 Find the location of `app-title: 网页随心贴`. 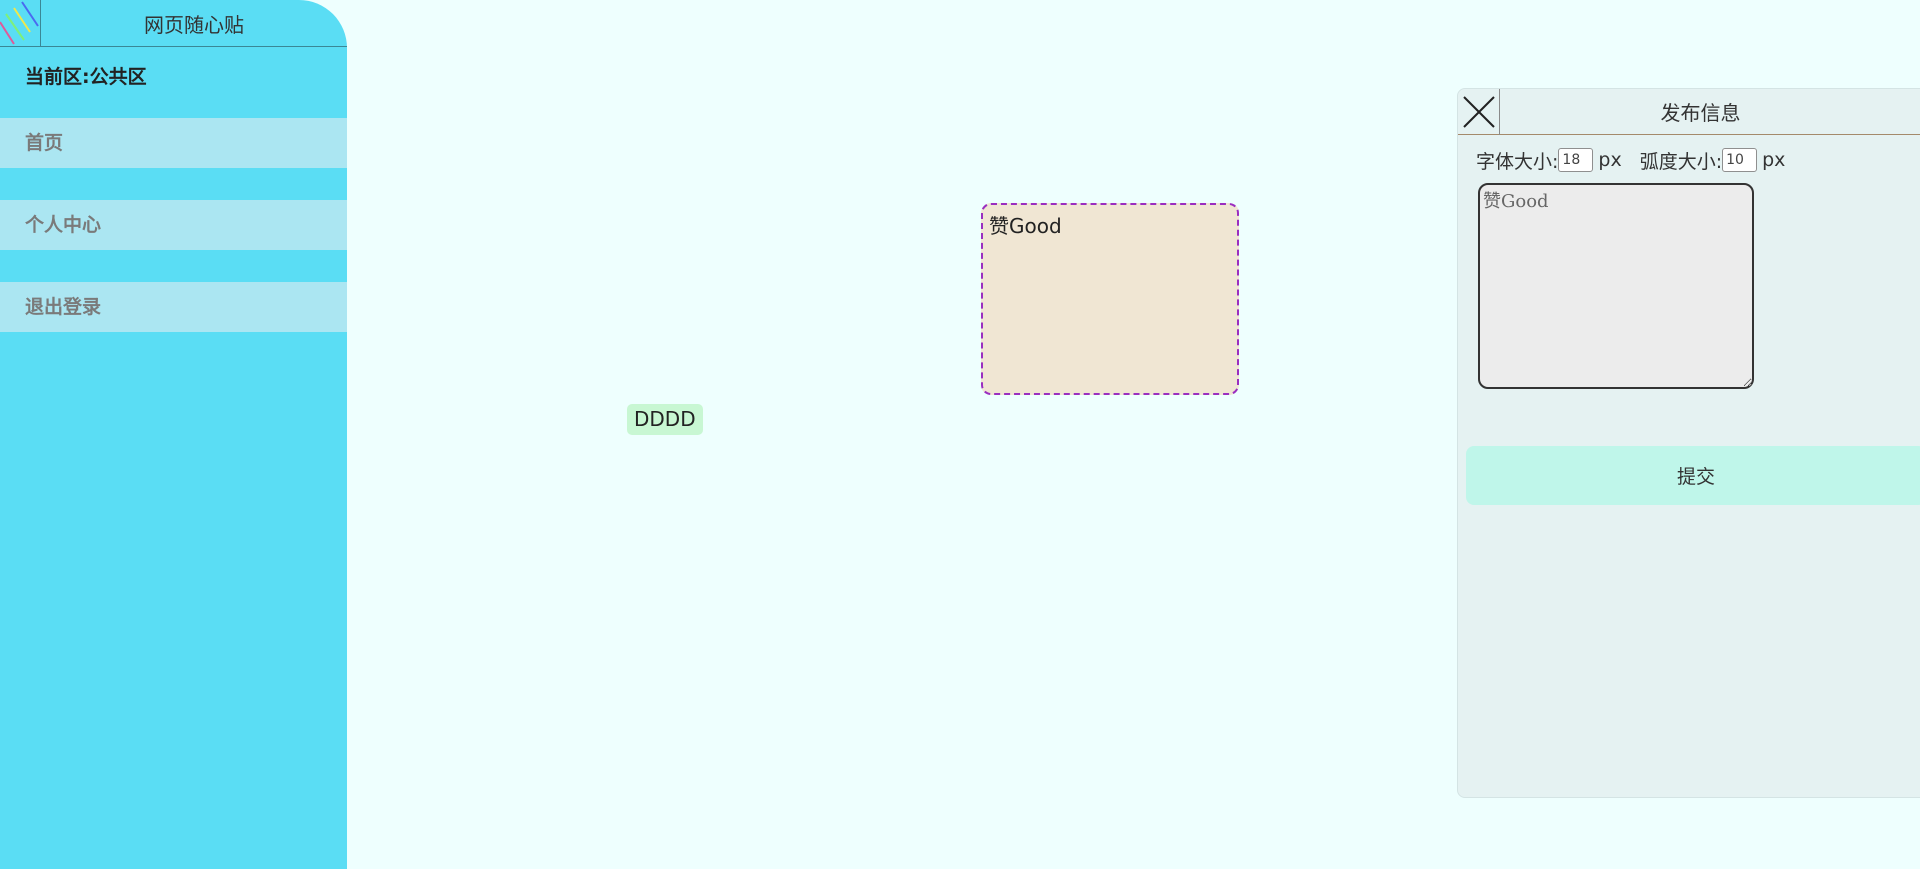

app-title: 网页随心贴 is located at coordinates (194, 25).